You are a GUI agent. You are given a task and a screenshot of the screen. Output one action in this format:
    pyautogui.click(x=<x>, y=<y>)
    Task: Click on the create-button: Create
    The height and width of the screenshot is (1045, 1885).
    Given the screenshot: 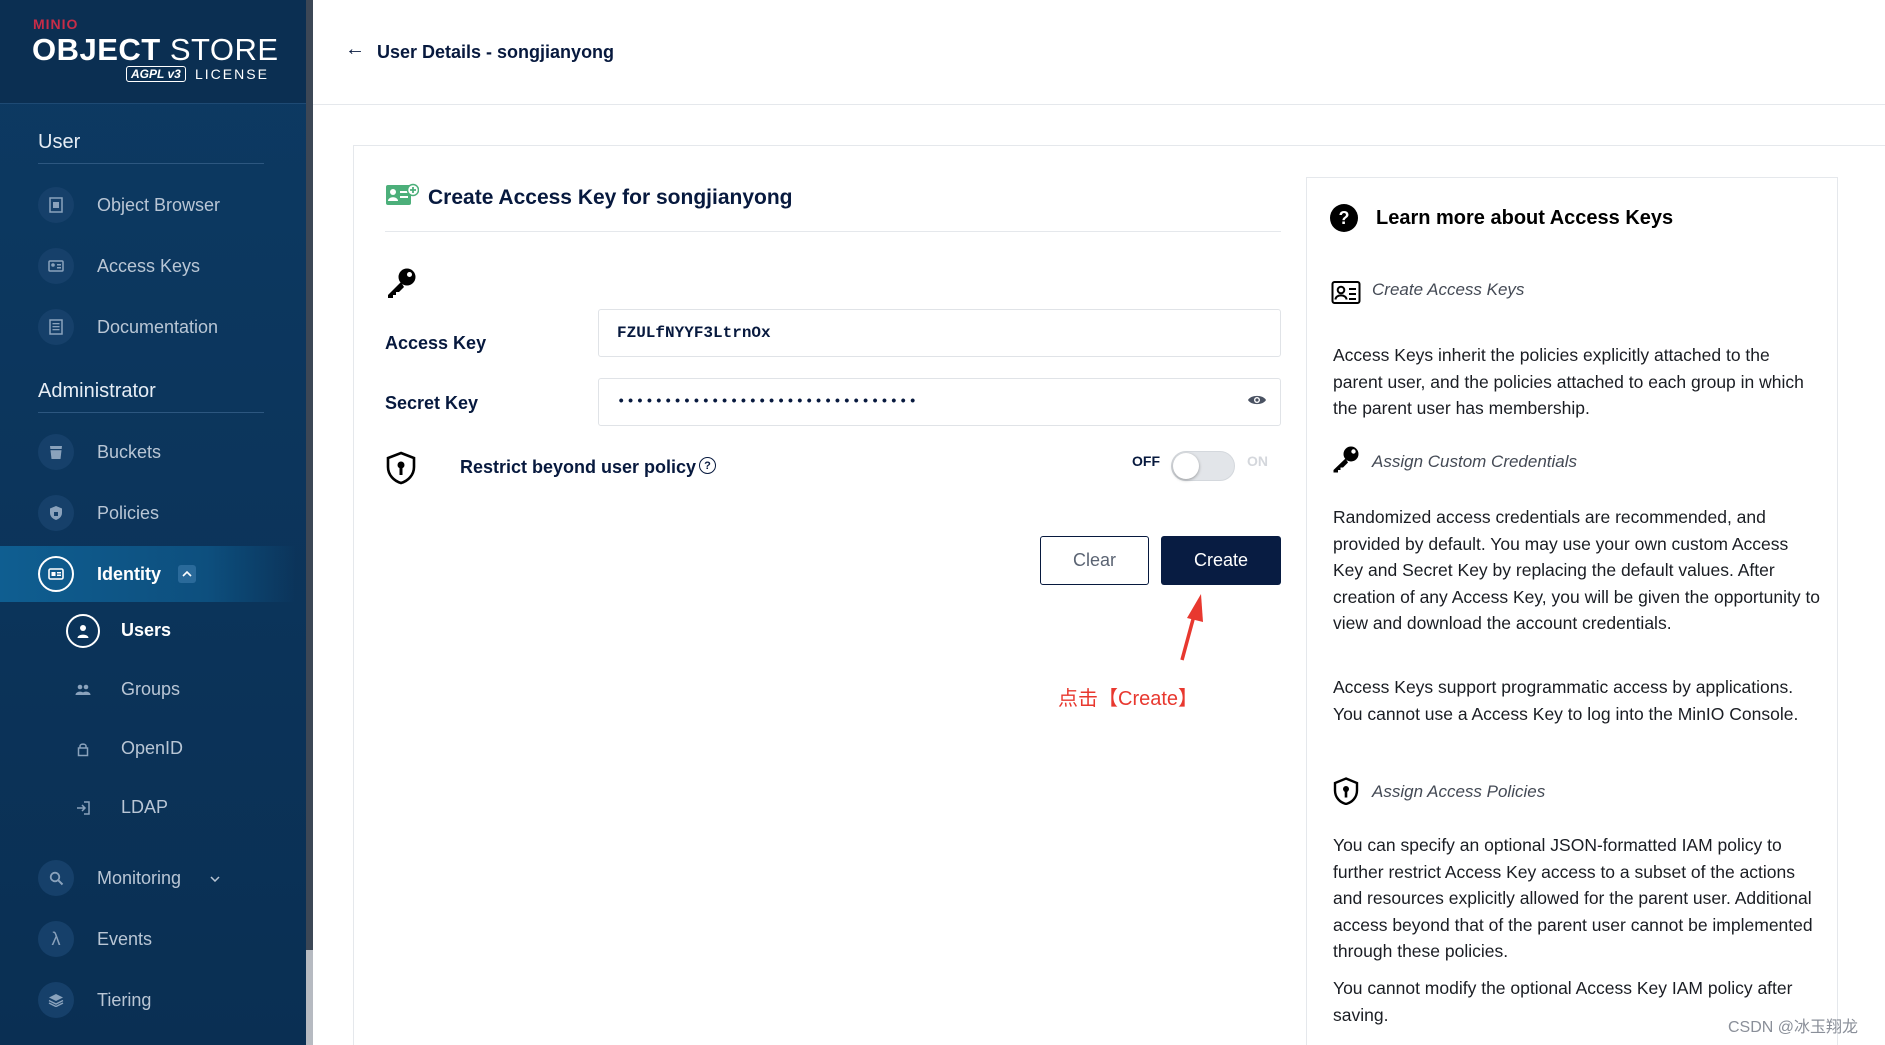 What is the action you would take?
    pyautogui.click(x=1221, y=560)
    